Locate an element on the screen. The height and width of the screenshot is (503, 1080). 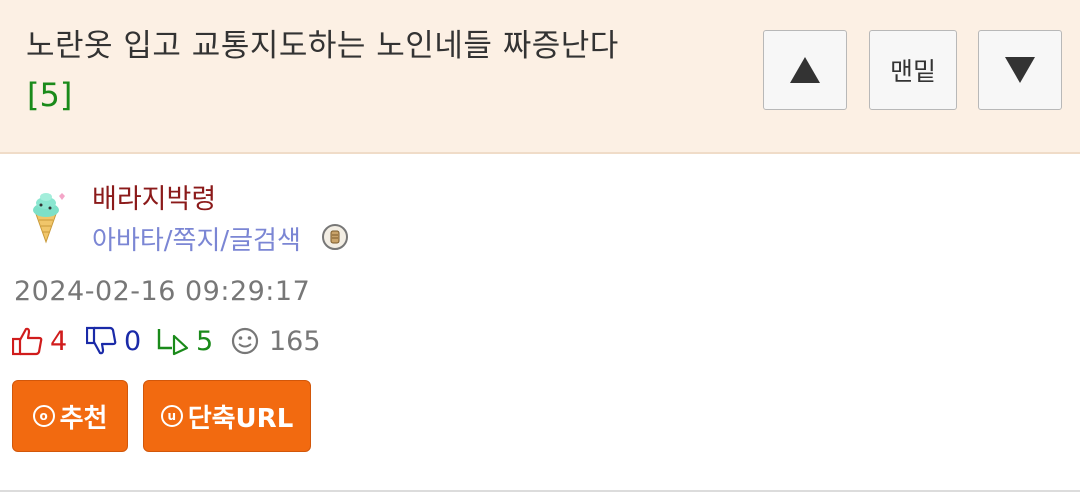
ice-cream-icon is located at coordinates (46, 217).